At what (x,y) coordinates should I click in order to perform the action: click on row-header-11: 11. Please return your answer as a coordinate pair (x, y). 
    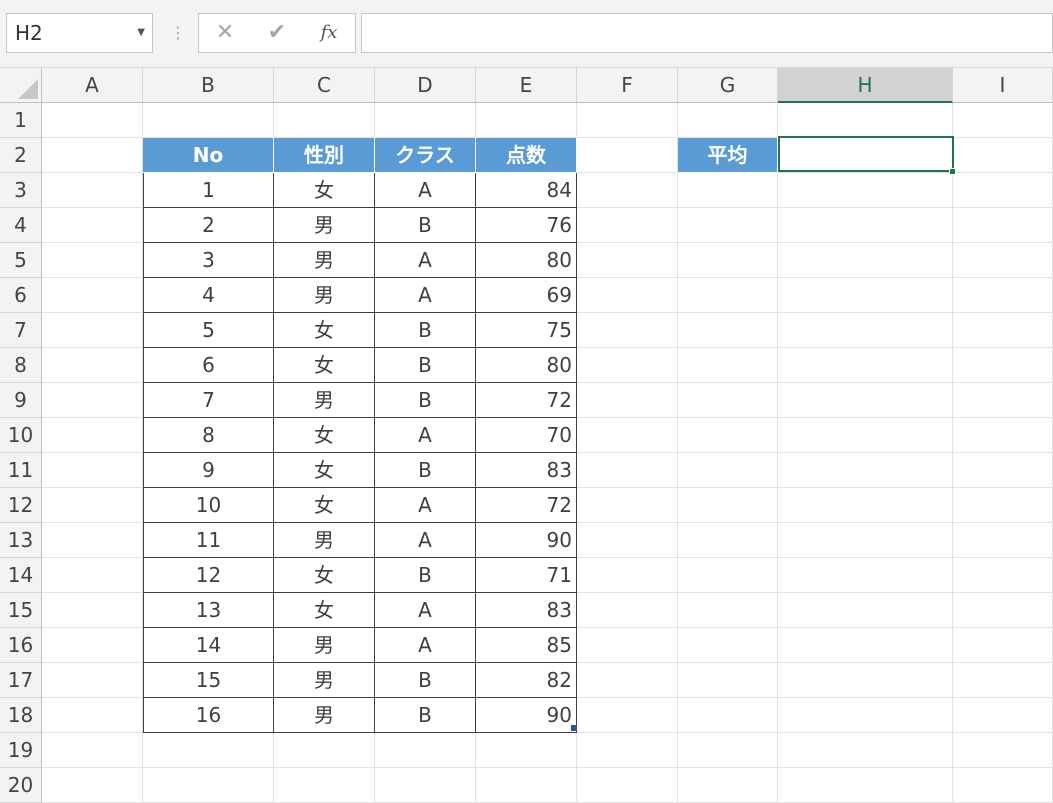
    Looking at the image, I should click on (21, 470).